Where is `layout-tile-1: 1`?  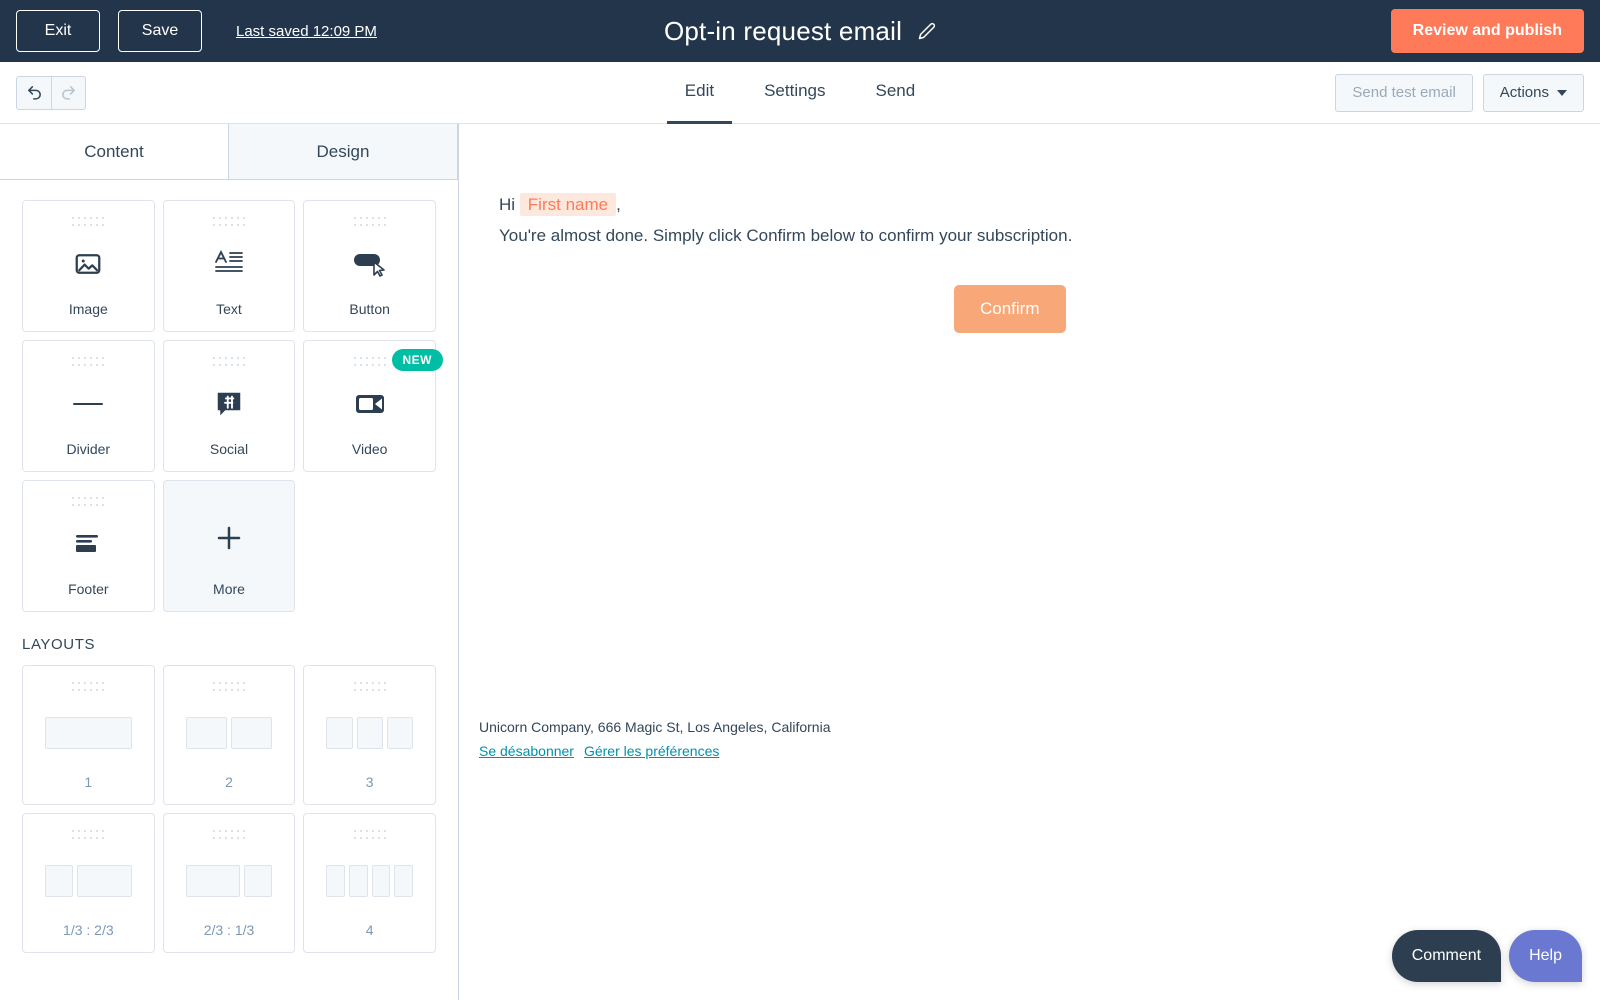 layout-tile-1: 1 is located at coordinates (88, 735).